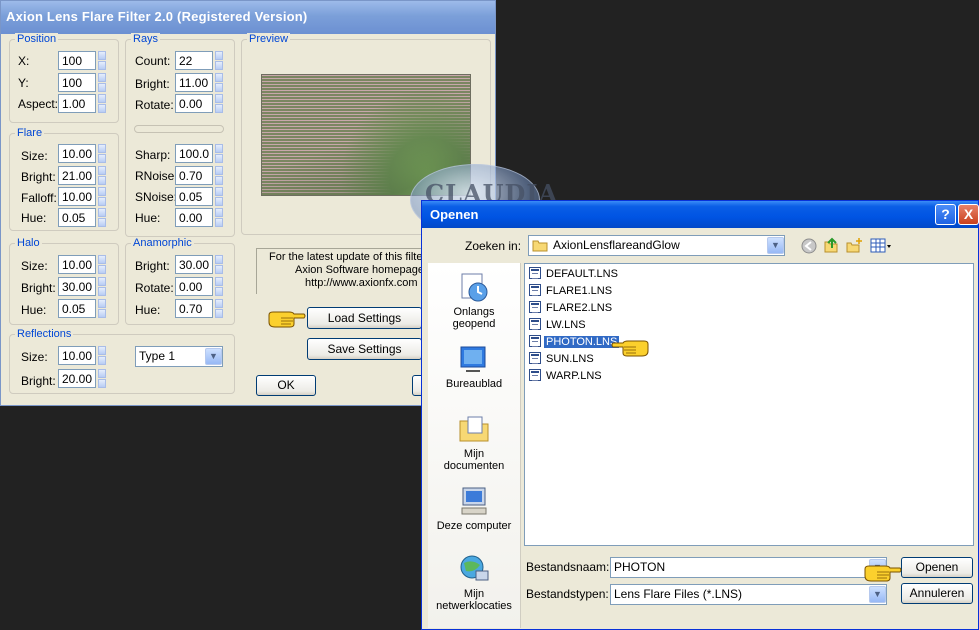 This screenshot has width=979, height=630. I want to click on rays-bright-label: Bright:, so click(152, 84).